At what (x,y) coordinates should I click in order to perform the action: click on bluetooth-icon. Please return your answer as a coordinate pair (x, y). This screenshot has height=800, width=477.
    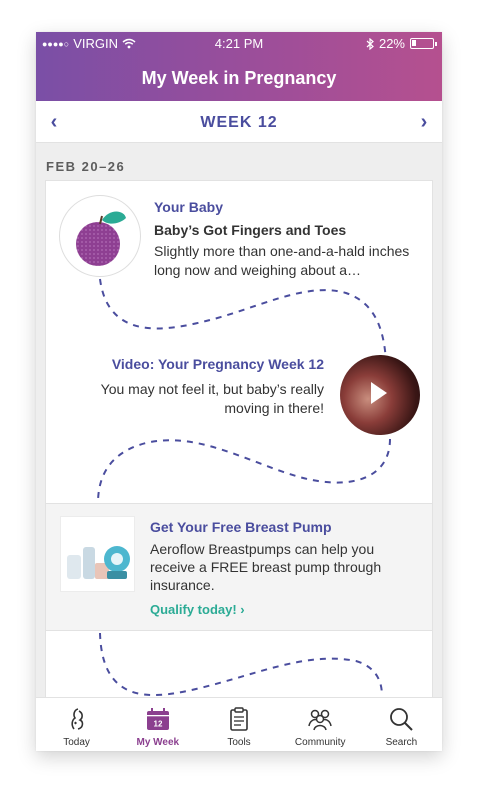
    Looking at the image, I should click on (370, 43).